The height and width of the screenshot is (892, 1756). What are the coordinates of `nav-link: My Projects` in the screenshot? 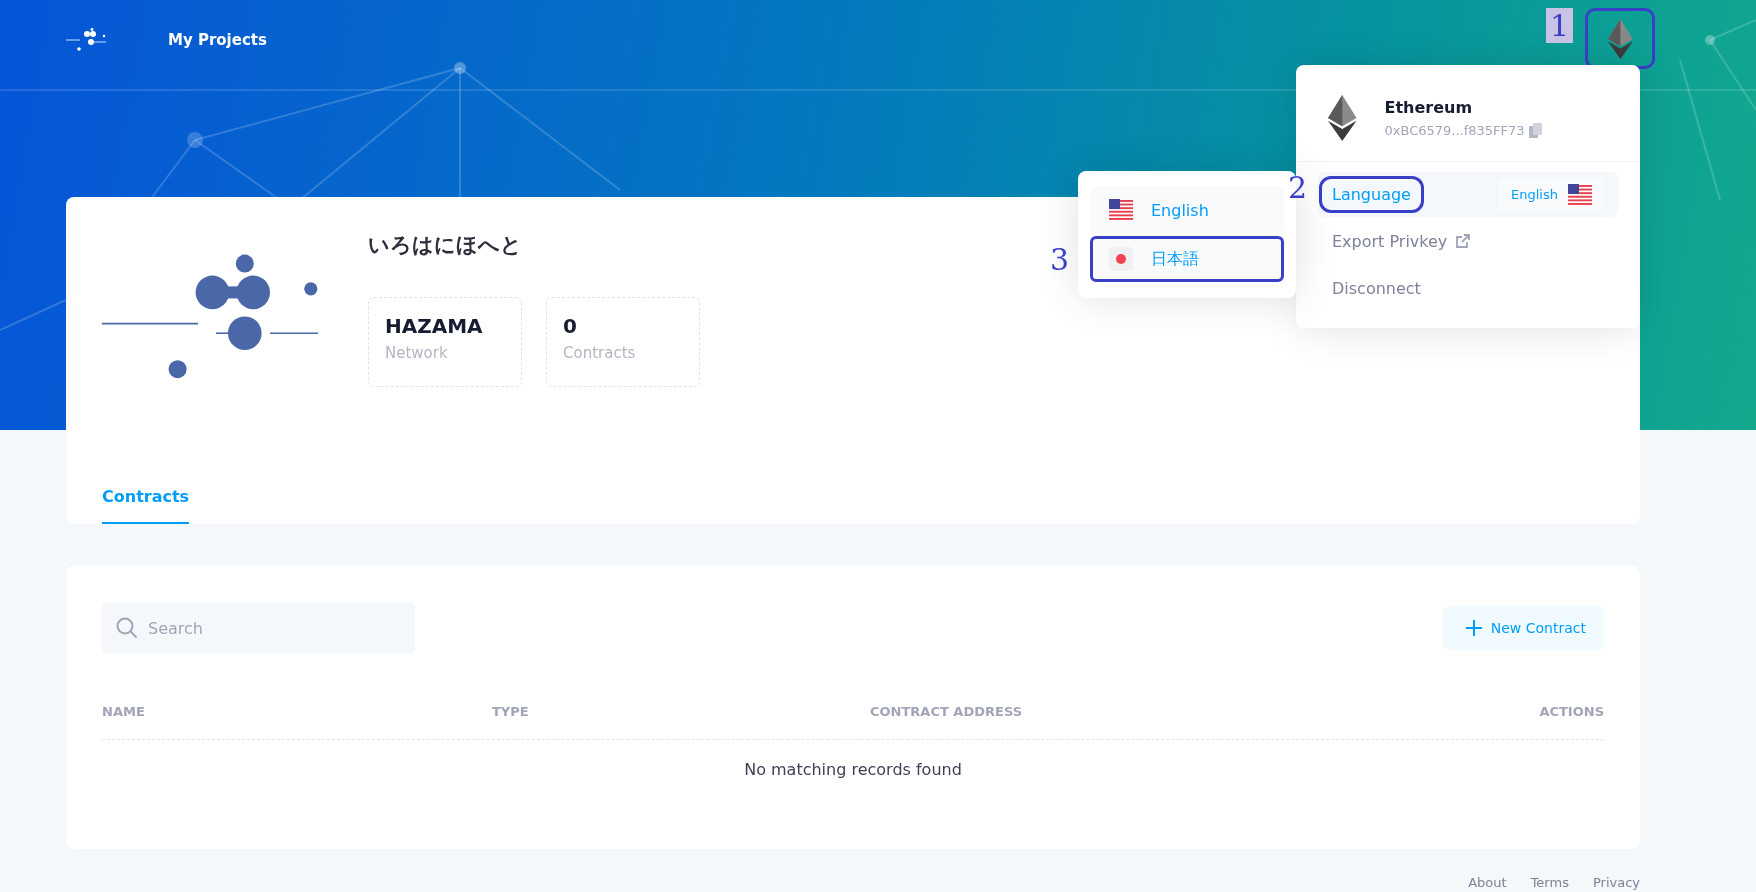 It's located at (217, 40).